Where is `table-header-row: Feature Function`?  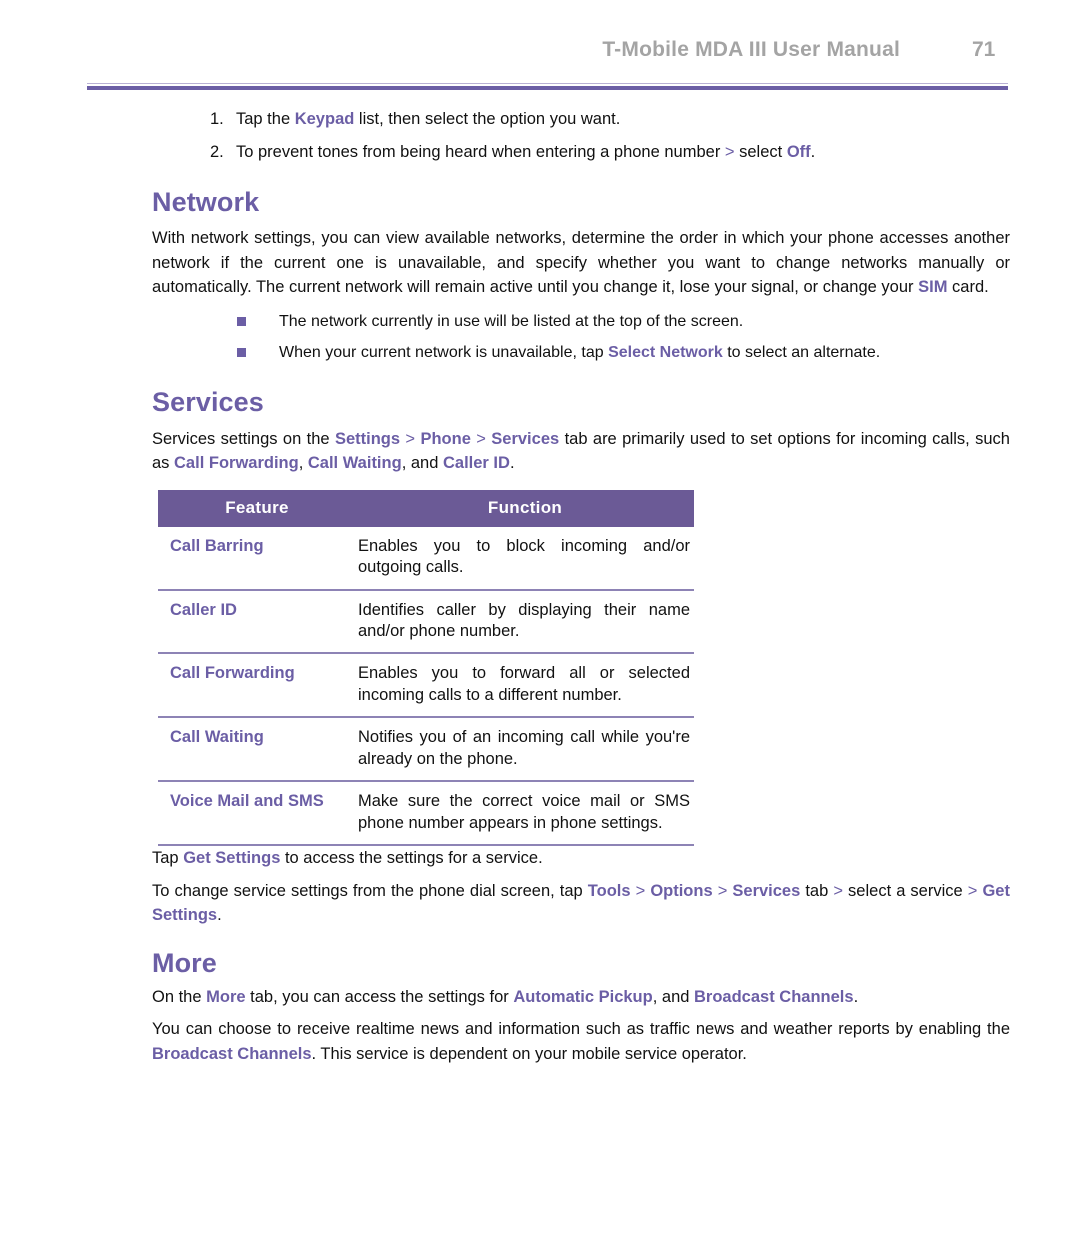 table-header-row: Feature Function is located at coordinates (426, 508).